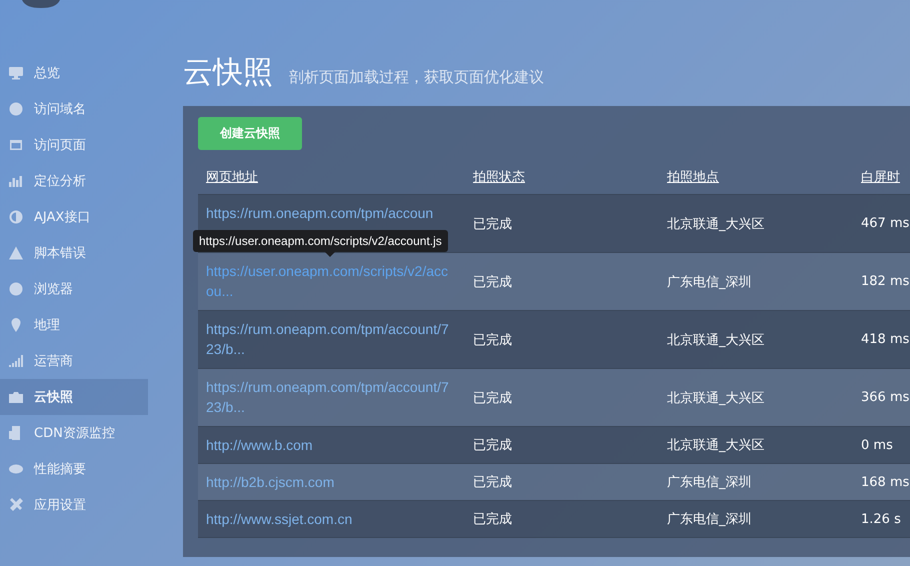  Describe the element at coordinates (693, 177) in the screenshot. I see `column-header: 拍照地点` at that location.